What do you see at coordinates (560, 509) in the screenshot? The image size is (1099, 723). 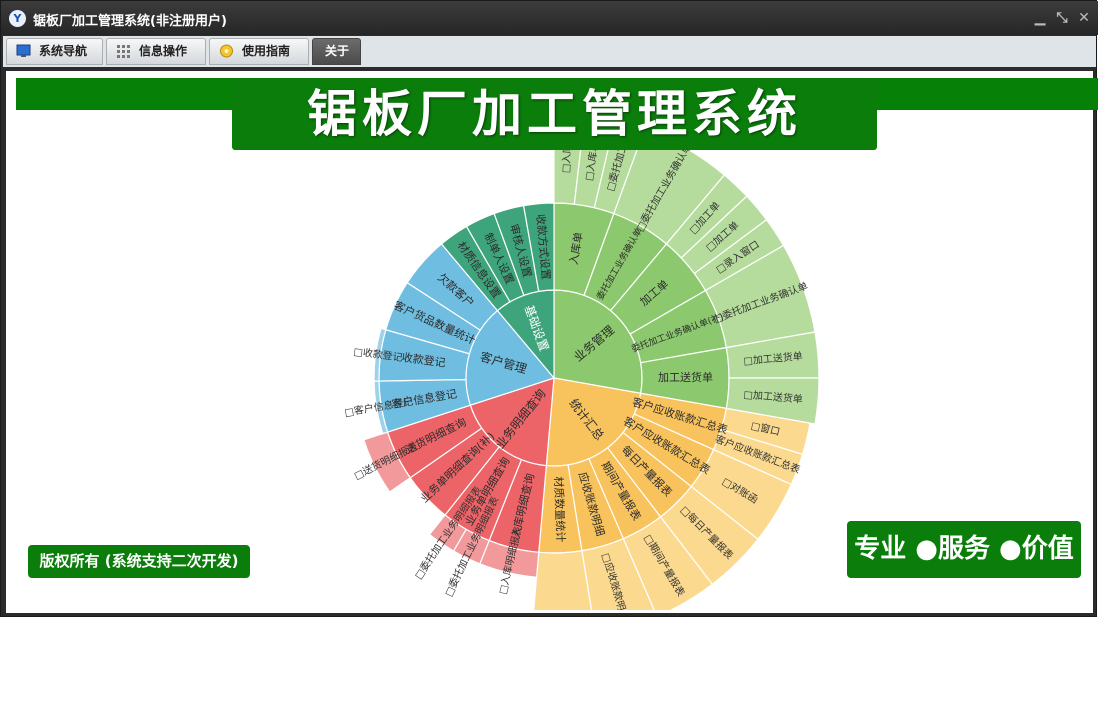 I see `ring-label: 材质数量统计` at bounding box center [560, 509].